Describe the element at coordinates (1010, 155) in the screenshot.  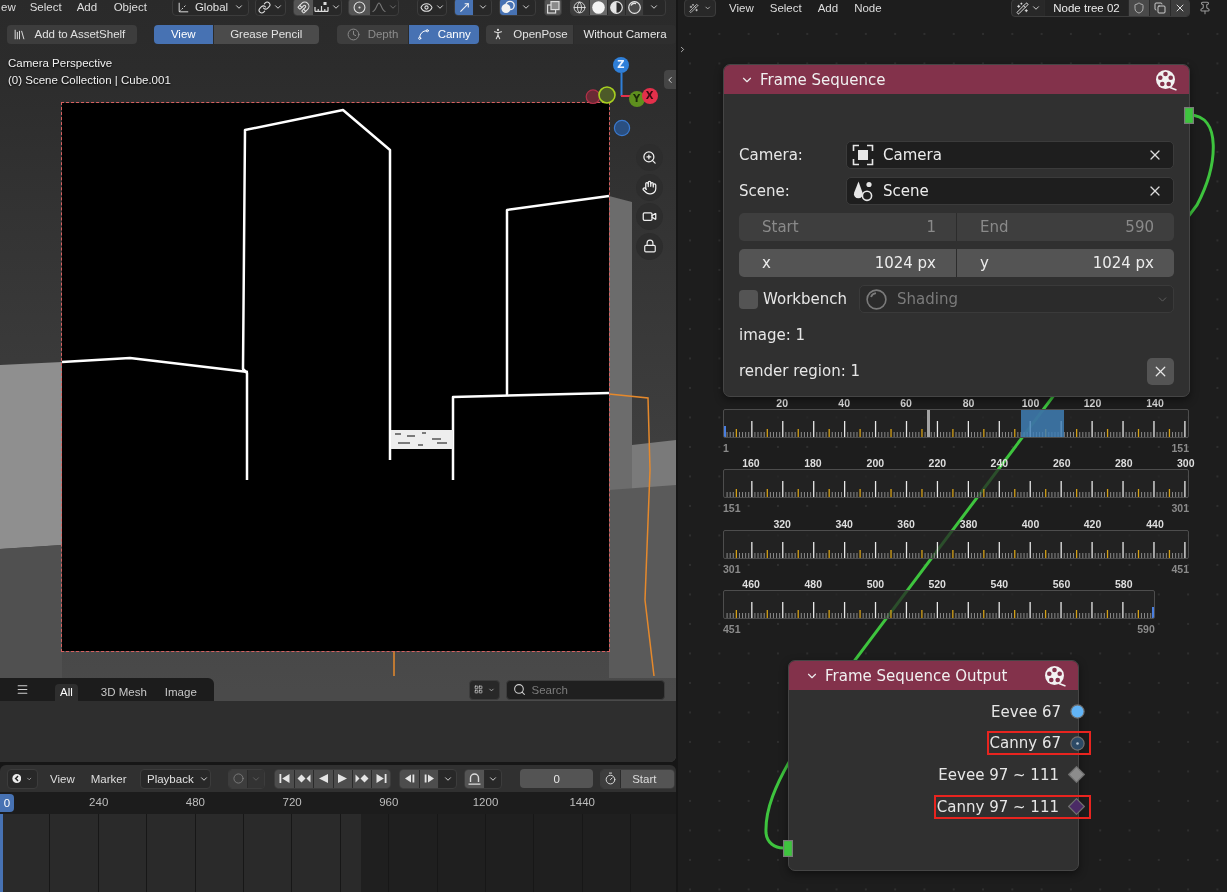
I see `camera-field: Camera` at that location.